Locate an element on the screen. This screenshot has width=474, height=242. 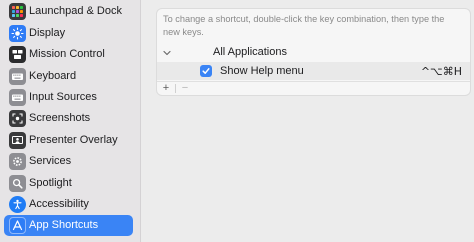
add-remove-bar: + − is located at coordinates (313, 88).